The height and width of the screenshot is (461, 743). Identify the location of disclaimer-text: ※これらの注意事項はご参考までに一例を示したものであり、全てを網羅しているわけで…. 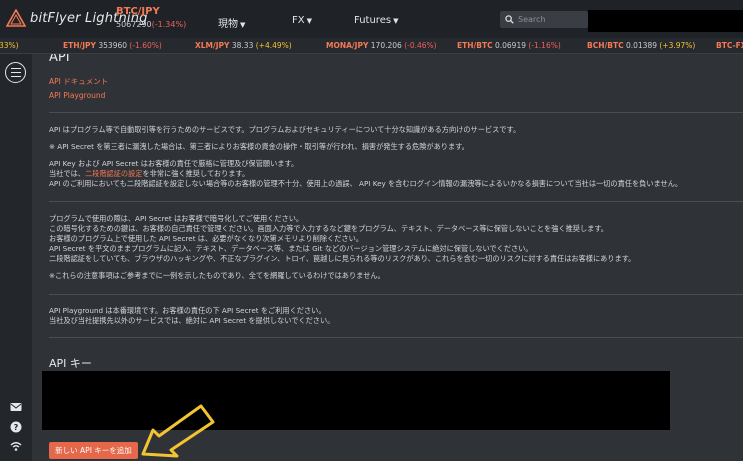
(217, 275).